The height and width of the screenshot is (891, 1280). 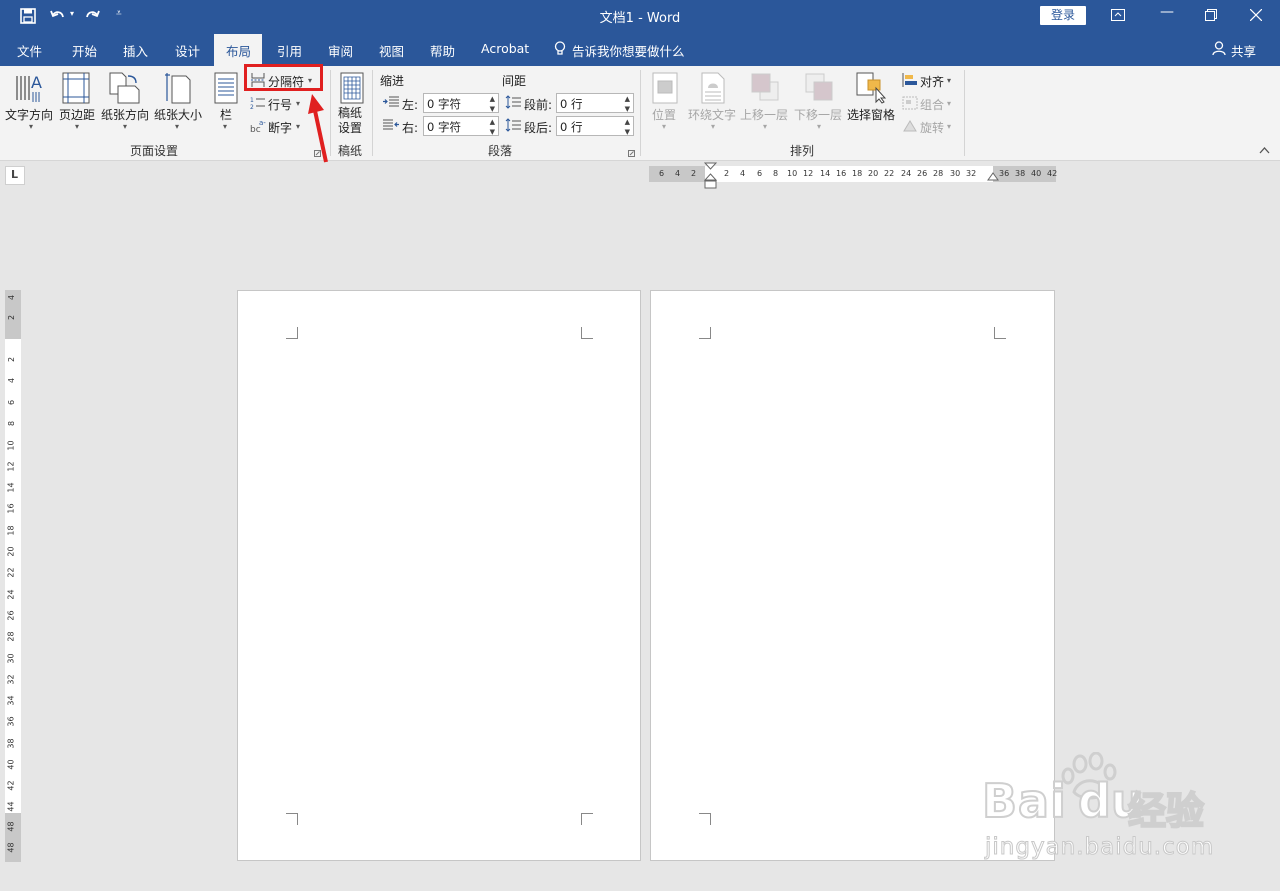 I want to click on svg-text: a-, so click(x=262, y=123).